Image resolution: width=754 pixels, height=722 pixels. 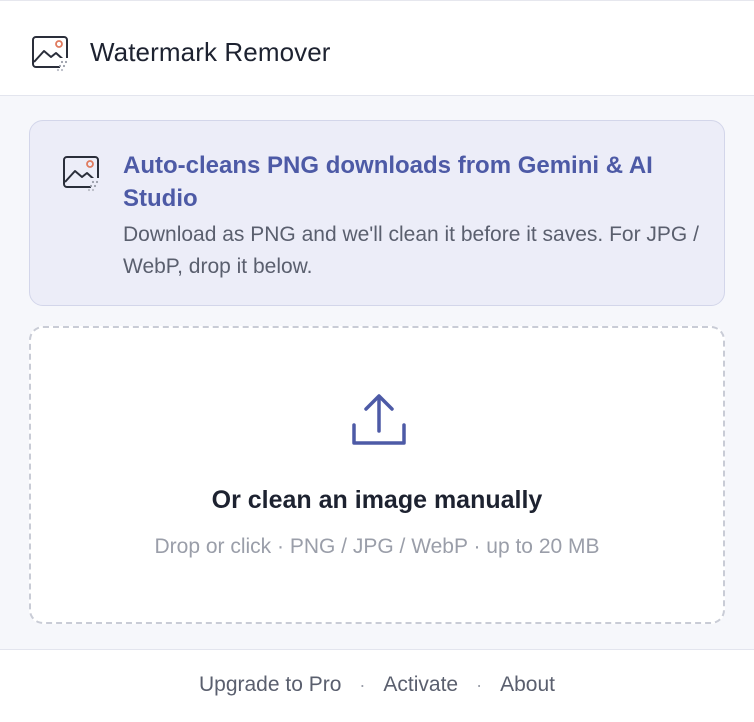 What do you see at coordinates (377, 500) in the screenshot?
I see `dropzone-title: Or clean an image manually` at bounding box center [377, 500].